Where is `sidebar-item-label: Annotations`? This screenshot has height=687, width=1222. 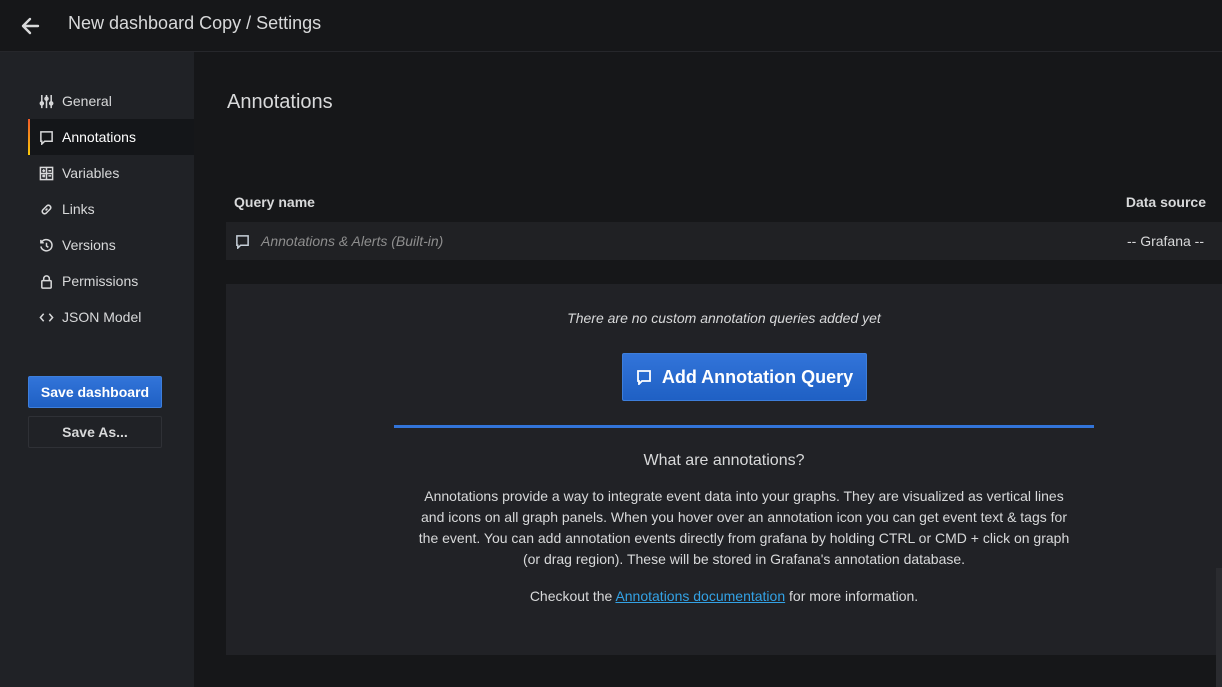
sidebar-item-label: Annotations is located at coordinates (99, 137).